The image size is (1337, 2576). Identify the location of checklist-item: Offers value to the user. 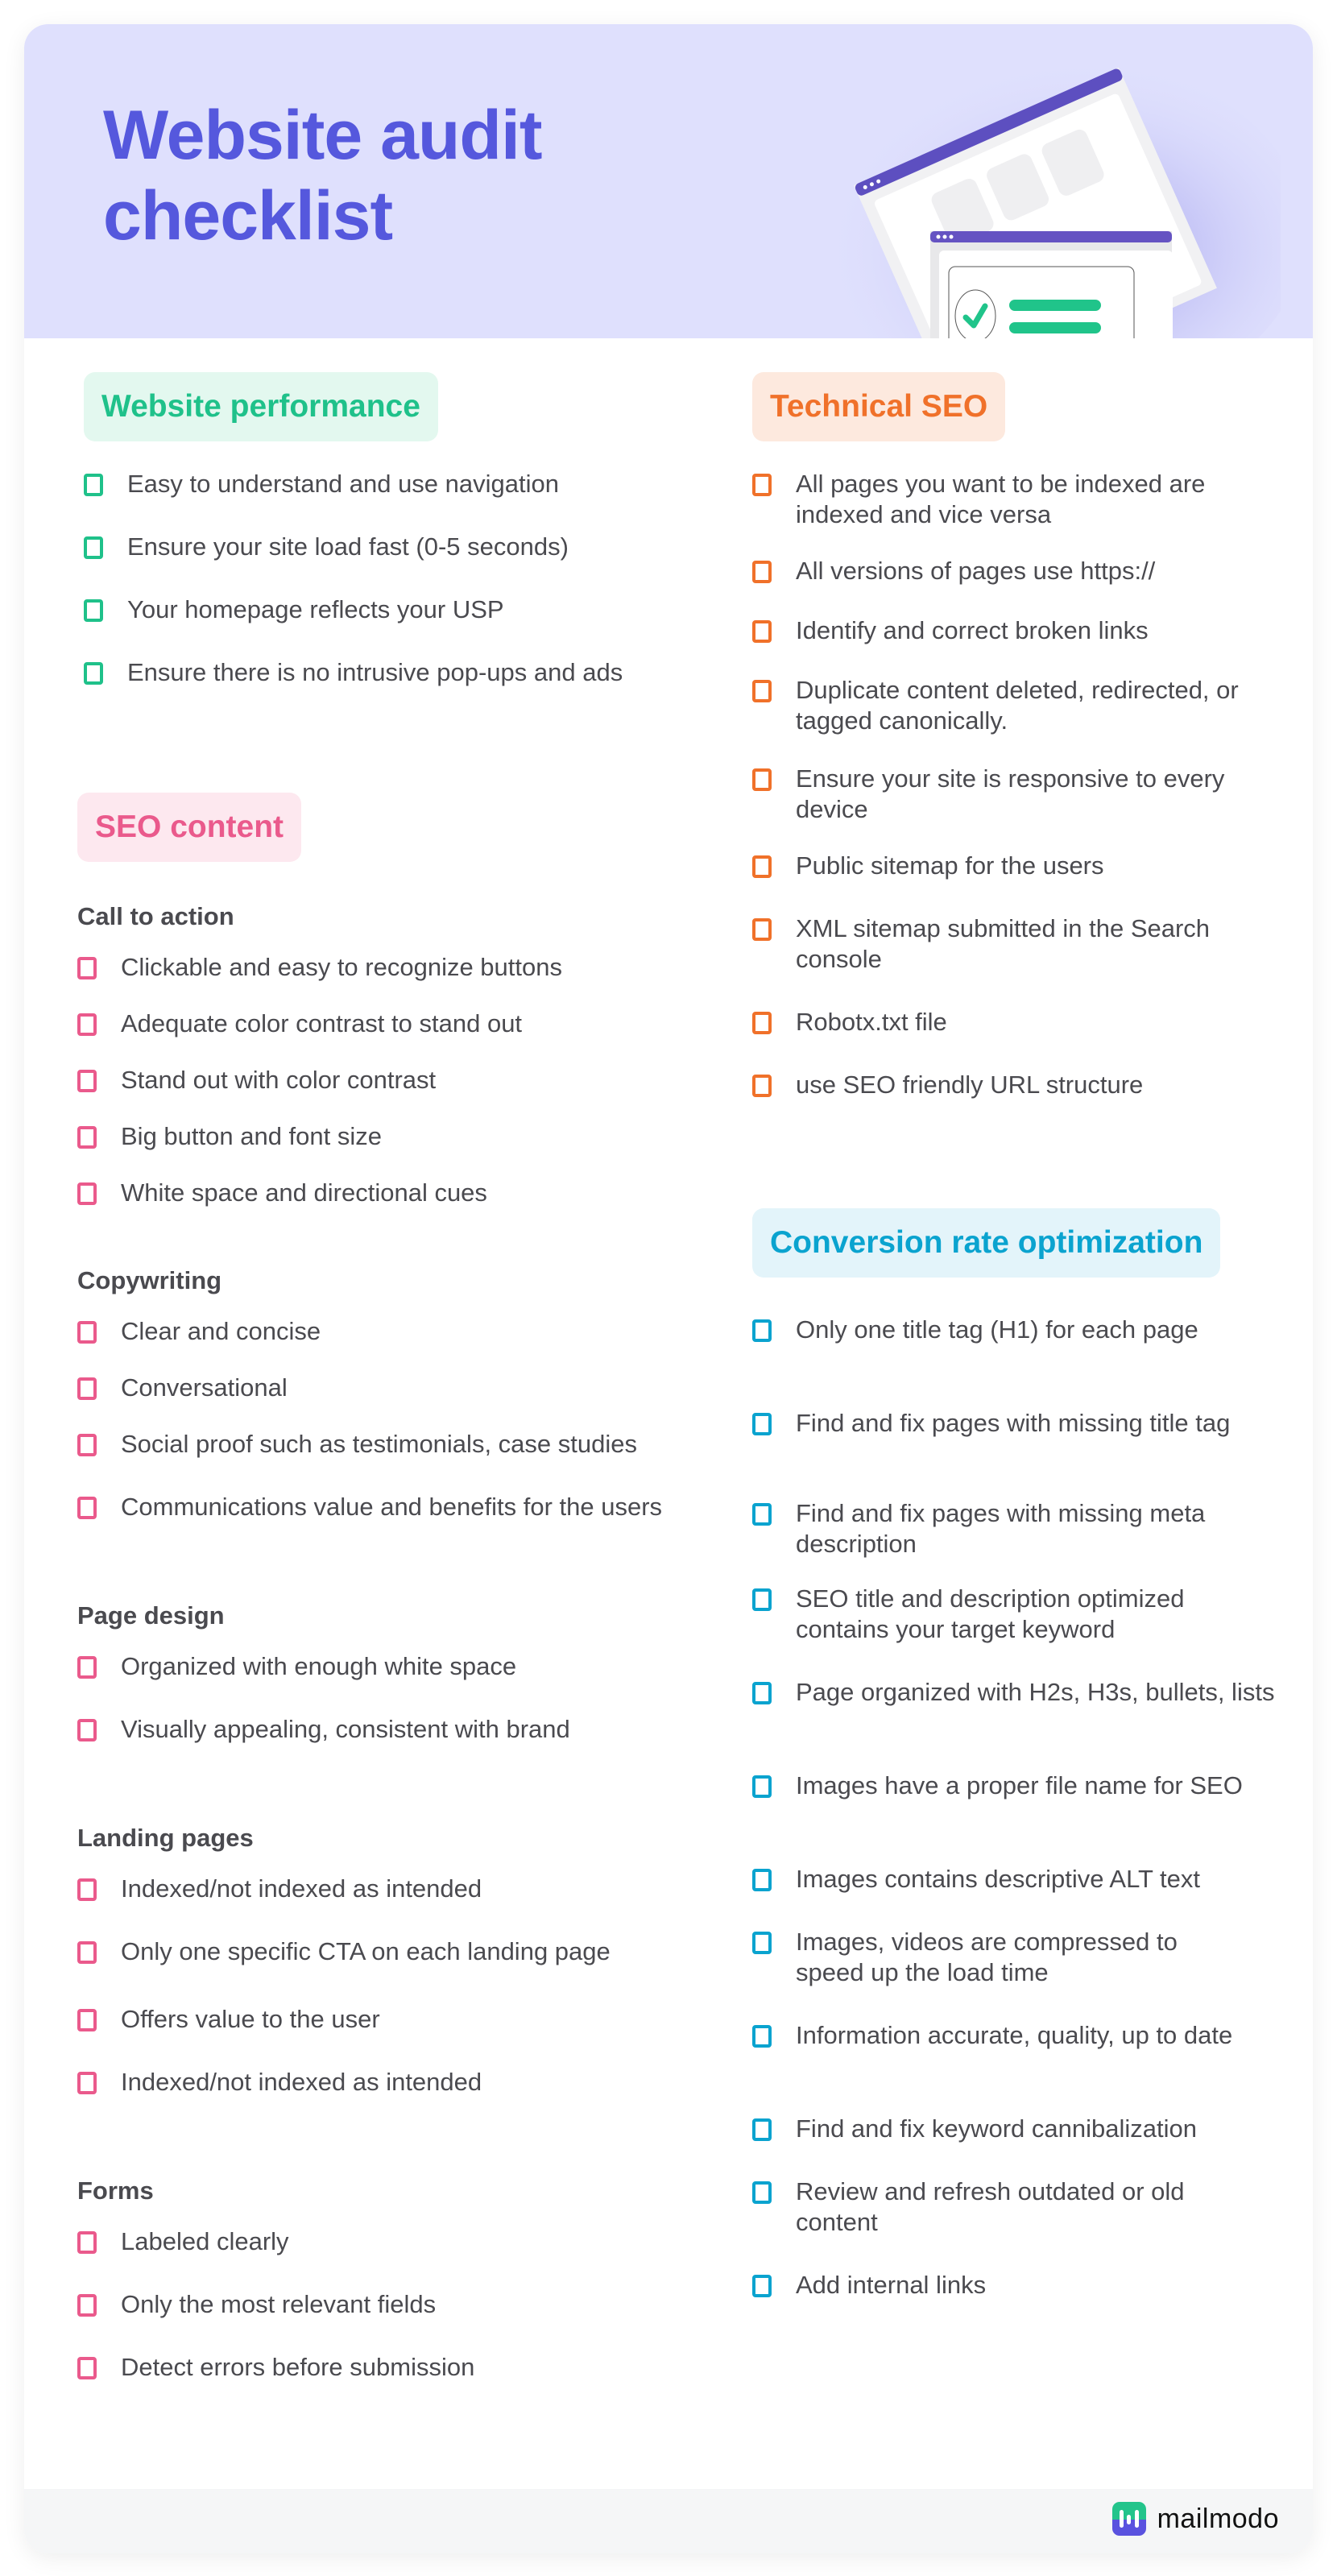
(229, 2019).